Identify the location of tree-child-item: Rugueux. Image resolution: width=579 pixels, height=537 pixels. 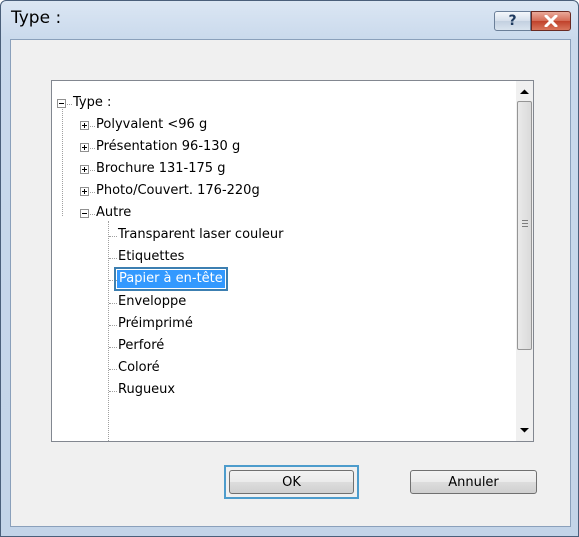
(146, 390).